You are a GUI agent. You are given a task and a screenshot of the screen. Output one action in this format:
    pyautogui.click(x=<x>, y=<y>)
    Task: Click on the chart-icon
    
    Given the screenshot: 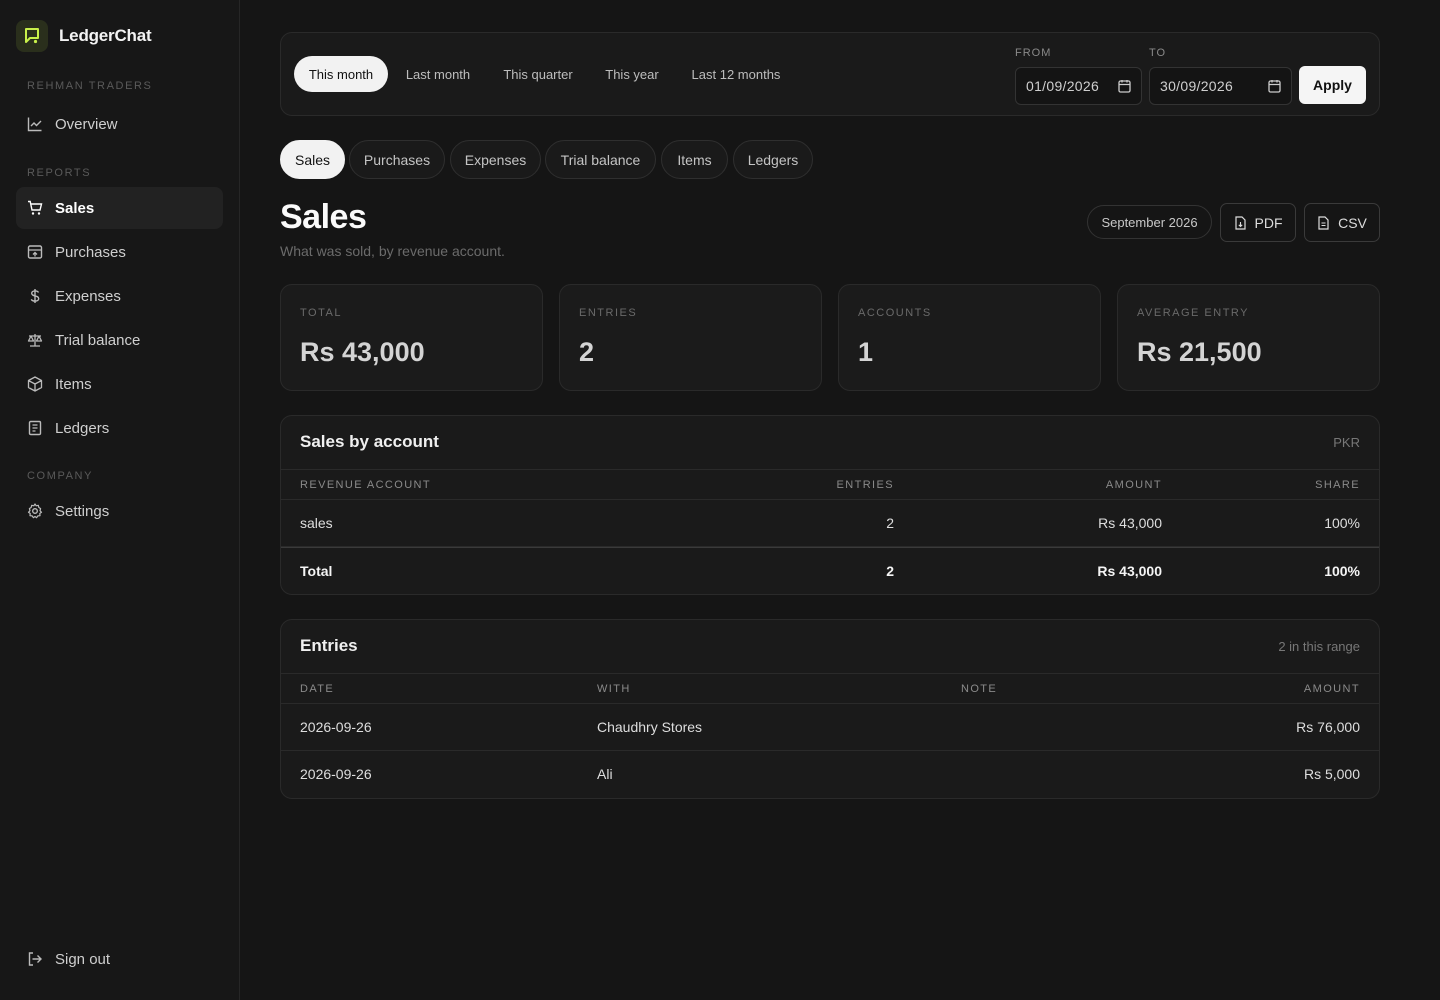 What is the action you would take?
    pyautogui.click(x=34, y=124)
    